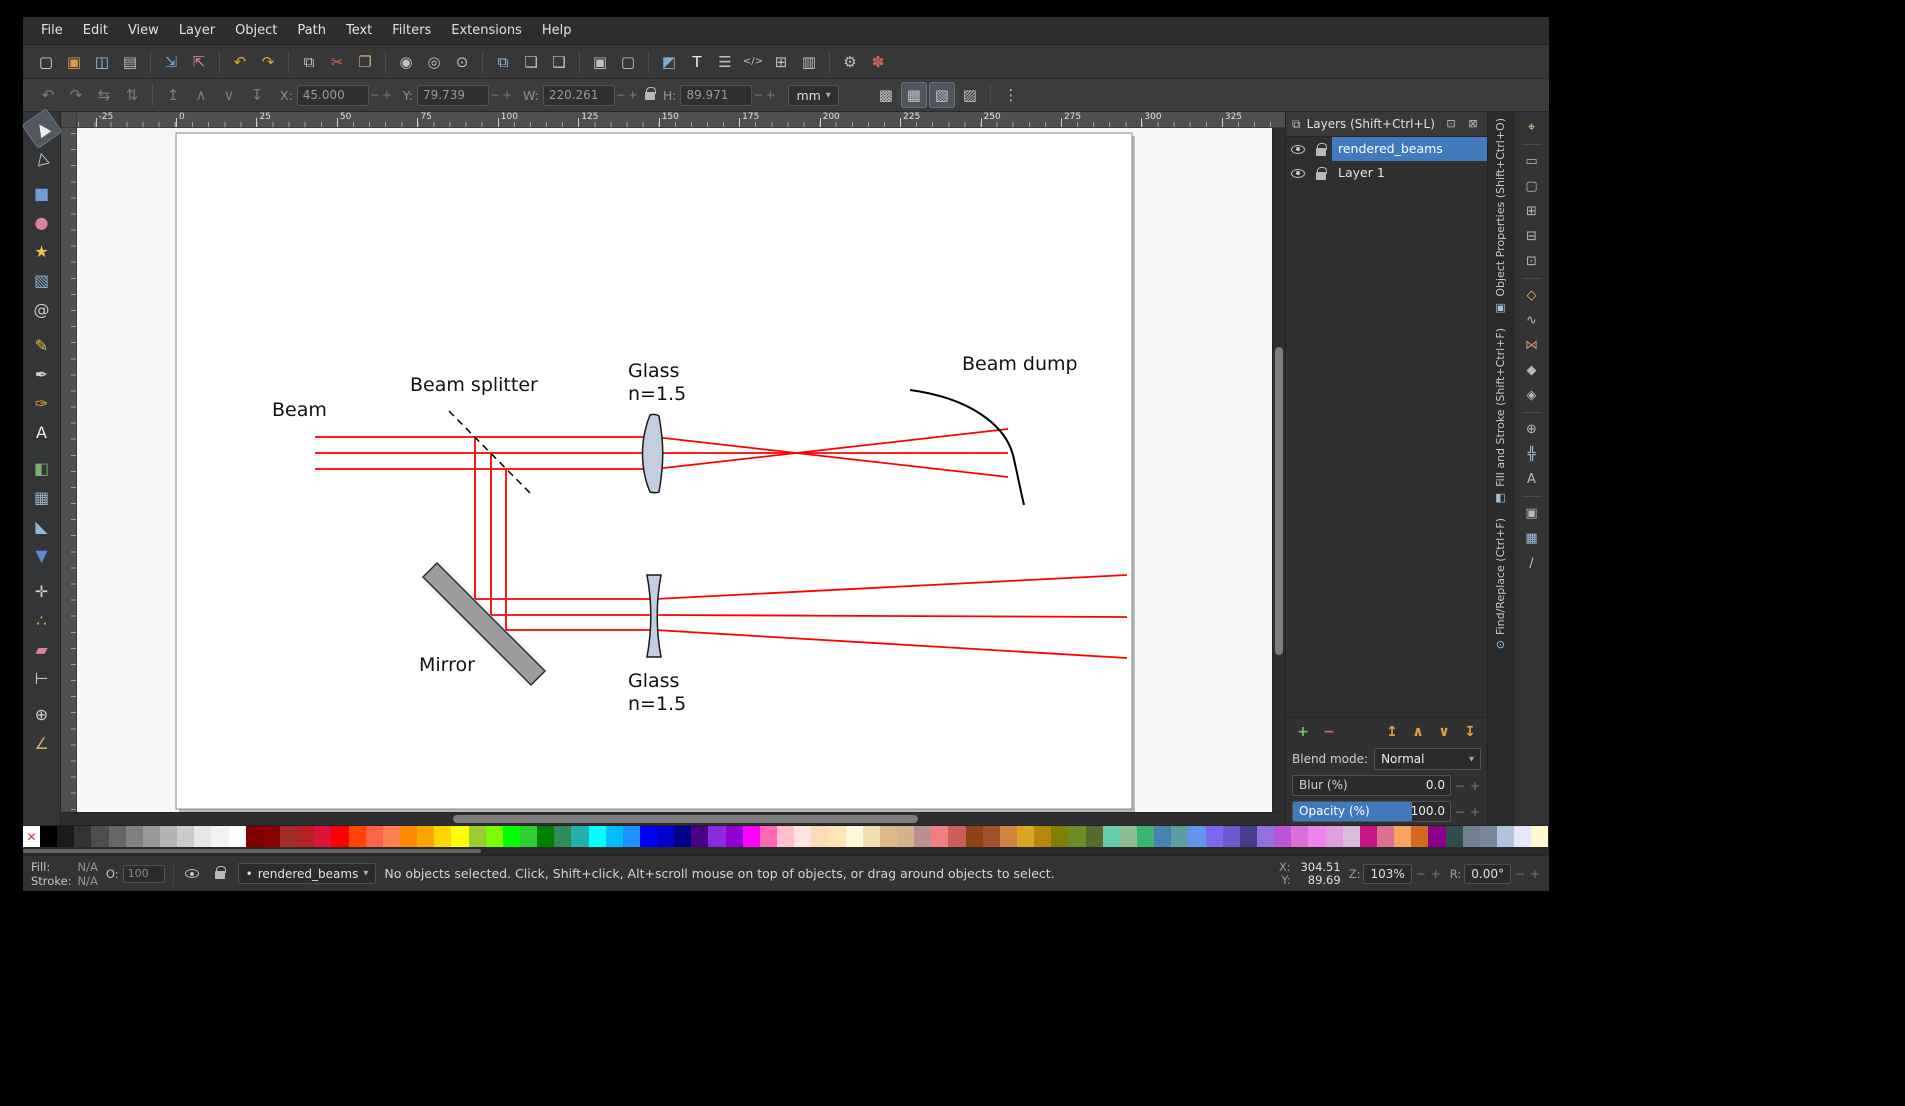 This screenshot has height=1106, width=1905. I want to click on glass-bottom-label: Glass, so click(653, 681).